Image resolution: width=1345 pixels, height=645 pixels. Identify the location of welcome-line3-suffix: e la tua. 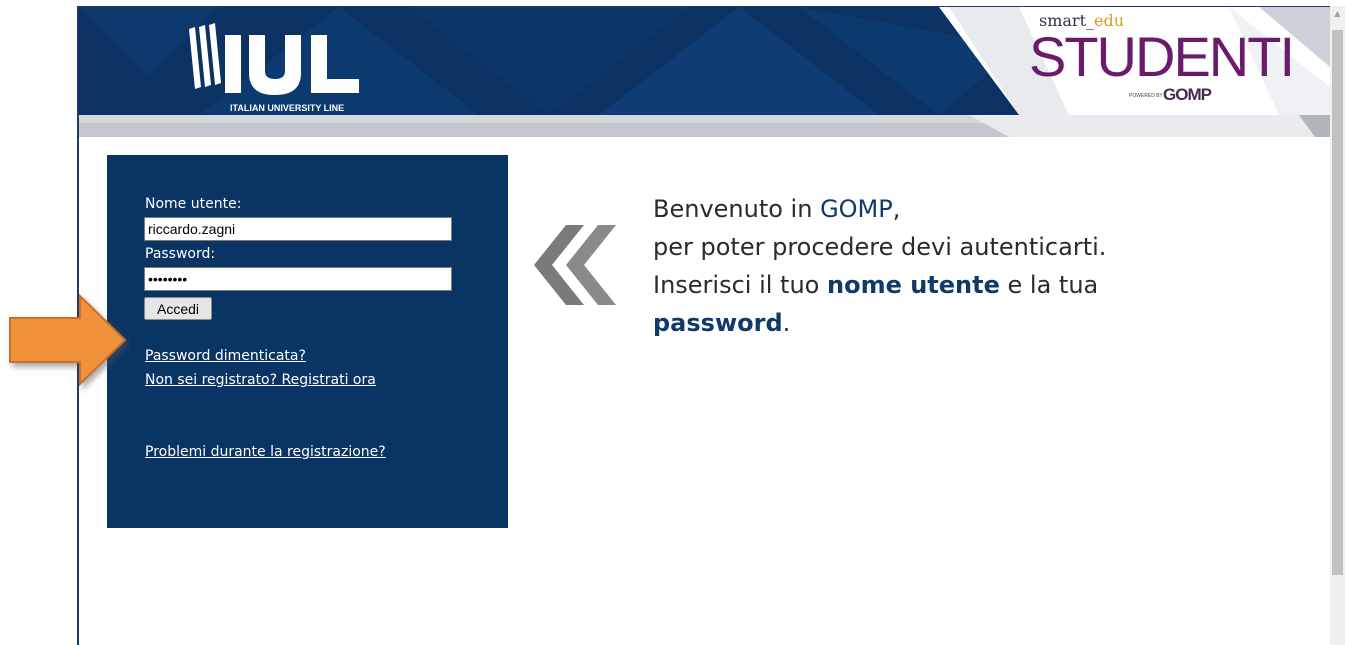
(1049, 285).